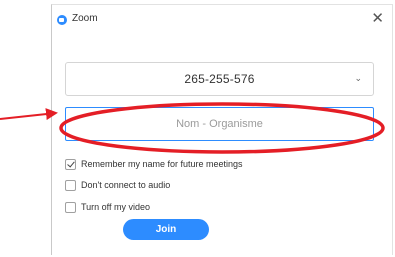 The image size is (395, 257). Describe the element at coordinates (29, 114) in the screenshot. I see `arrow-icon` at that location.